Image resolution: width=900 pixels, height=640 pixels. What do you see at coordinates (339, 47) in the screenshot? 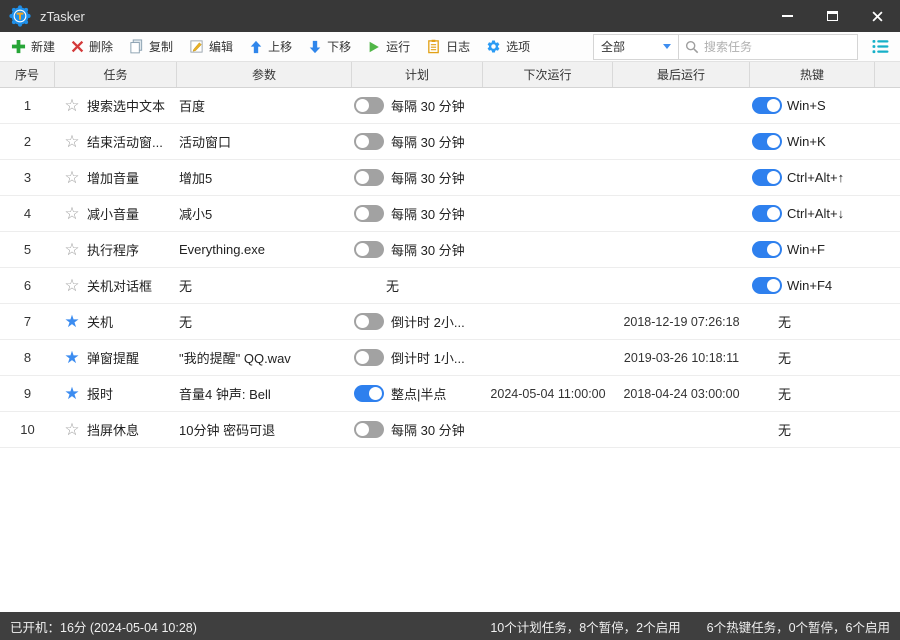
I see `move-down-label: 下移` at bounding box center [339, 47].